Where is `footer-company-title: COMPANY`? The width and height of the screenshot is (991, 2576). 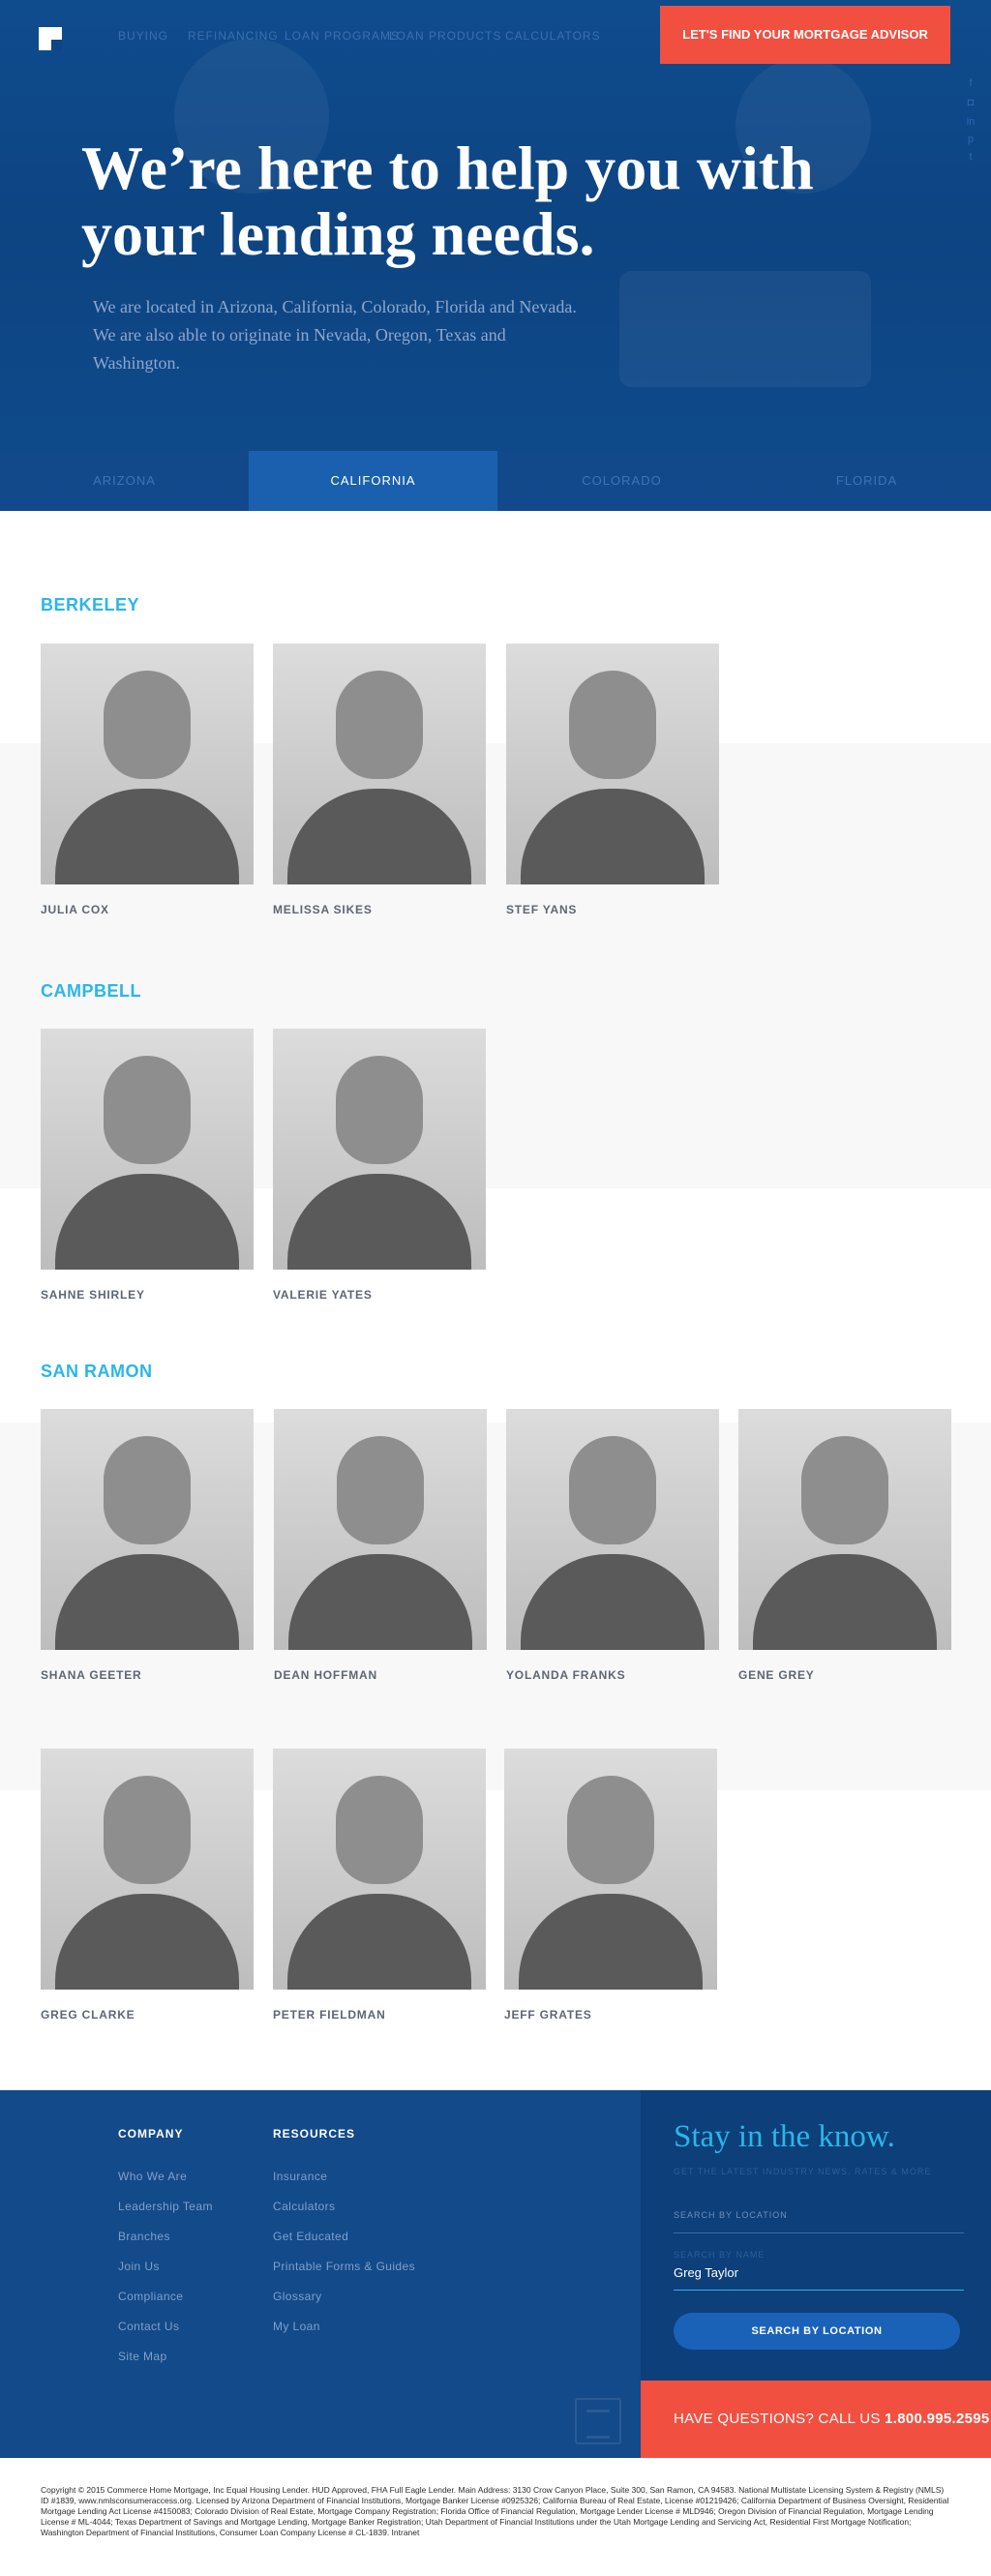
footer-company-title: COMPANY is located at coordinates (151, 2134).